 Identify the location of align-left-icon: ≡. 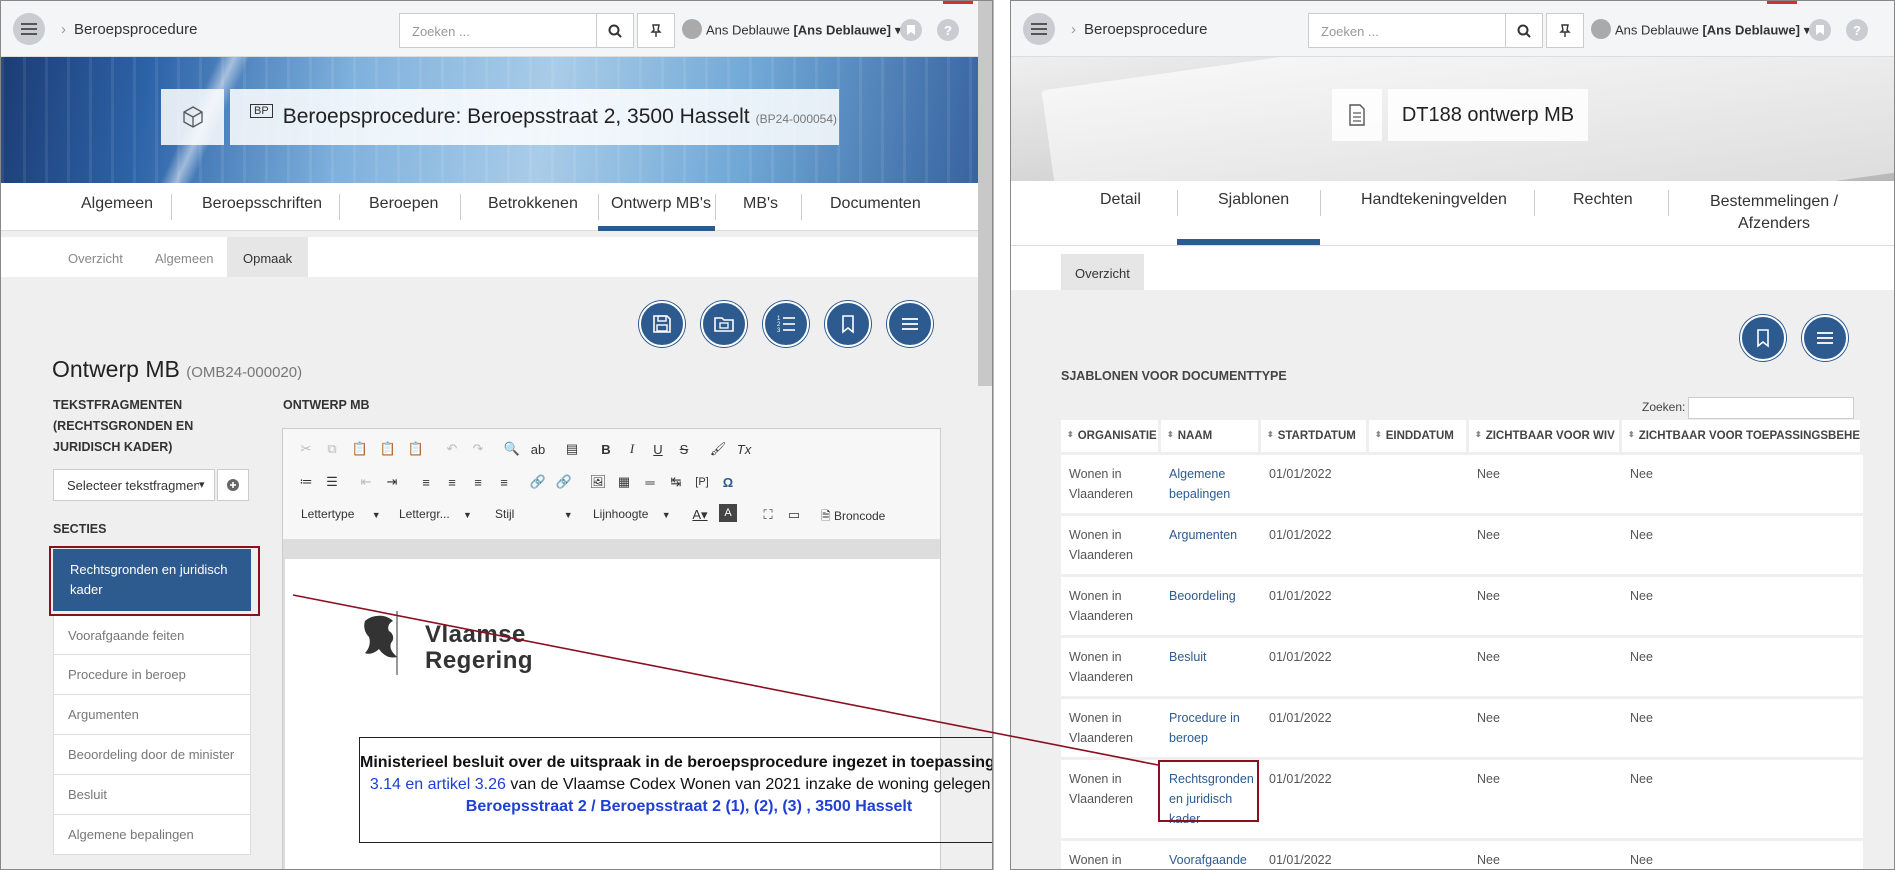
(426, 482).